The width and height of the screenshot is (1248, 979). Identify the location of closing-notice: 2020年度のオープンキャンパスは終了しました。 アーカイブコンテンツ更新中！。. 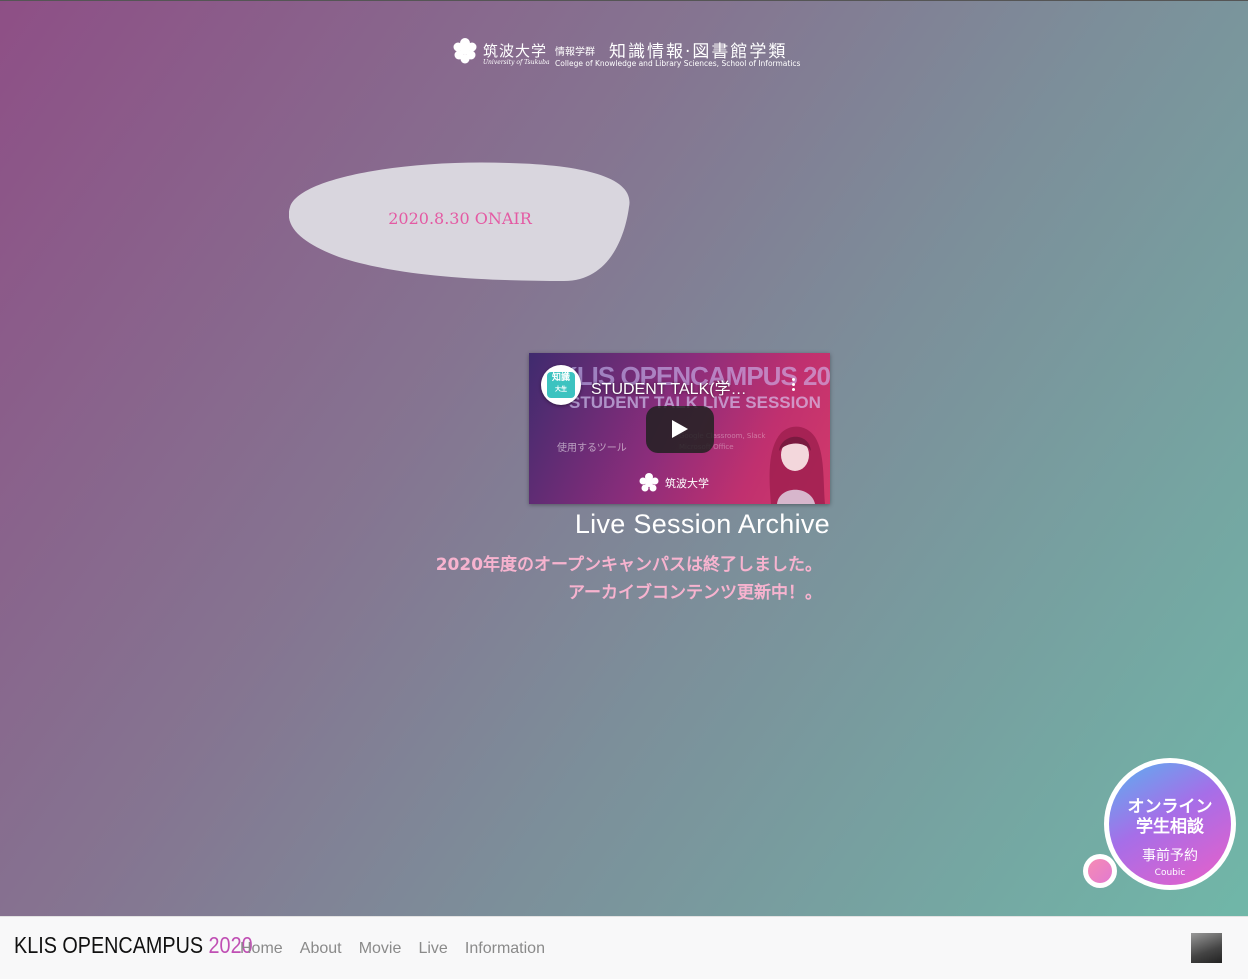
(591, 579).